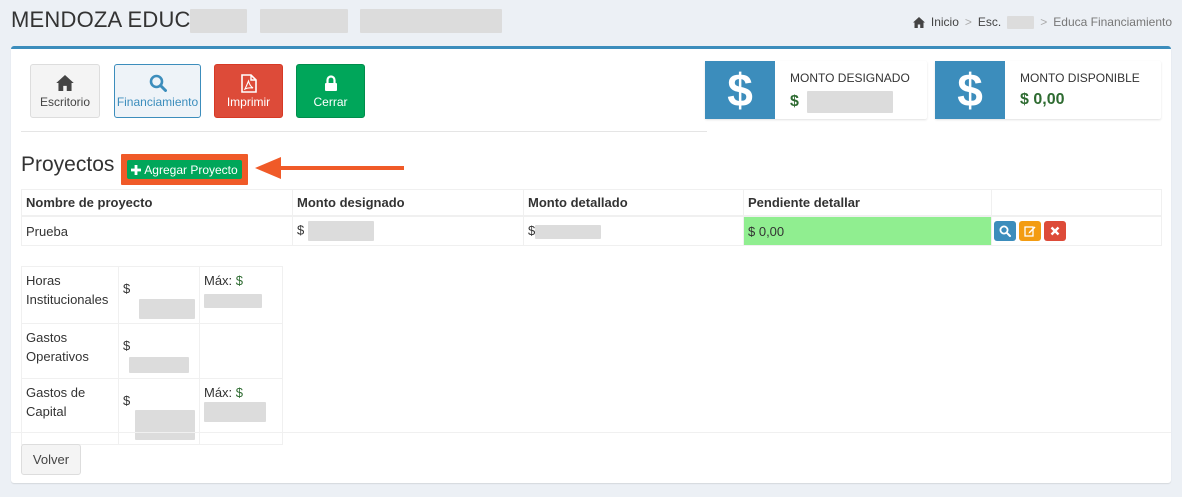 The image size is (1182, 497). Describe the element at coordinates (945, 22) in the screenshot. I see `breadcrumb-home: Inicio` at that location.